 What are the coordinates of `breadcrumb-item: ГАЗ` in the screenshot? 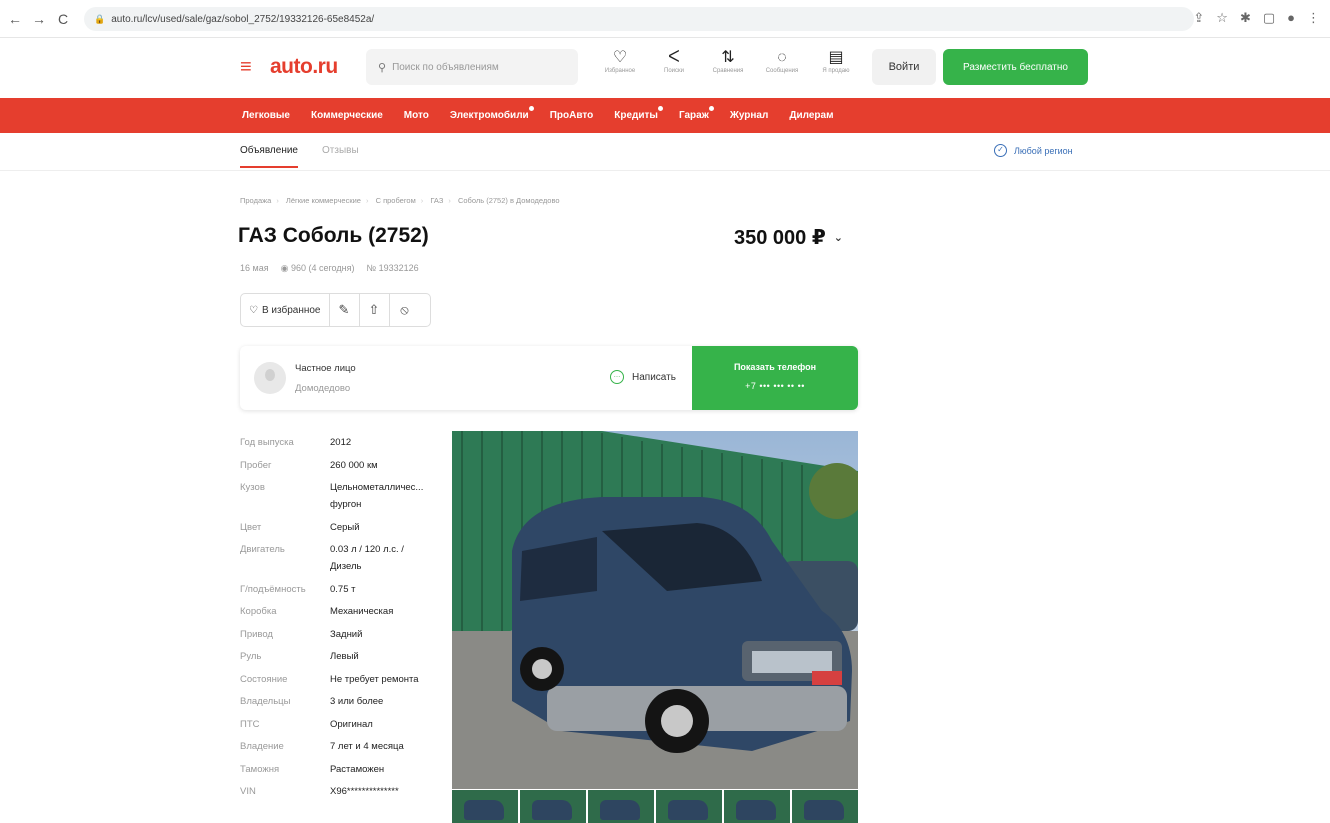 It's located at (436, 200).